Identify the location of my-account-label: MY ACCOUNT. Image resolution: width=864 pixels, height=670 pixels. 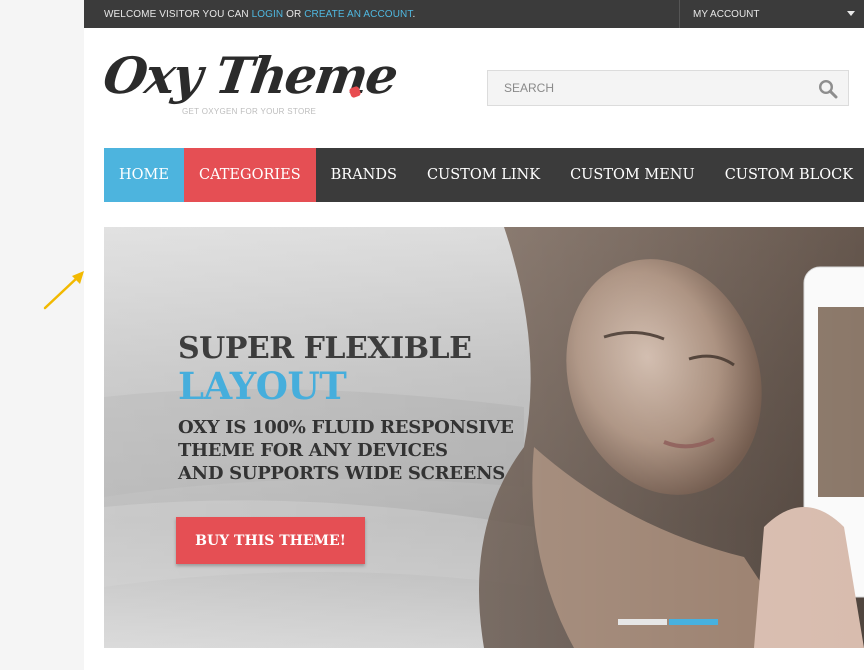
(726, 14).